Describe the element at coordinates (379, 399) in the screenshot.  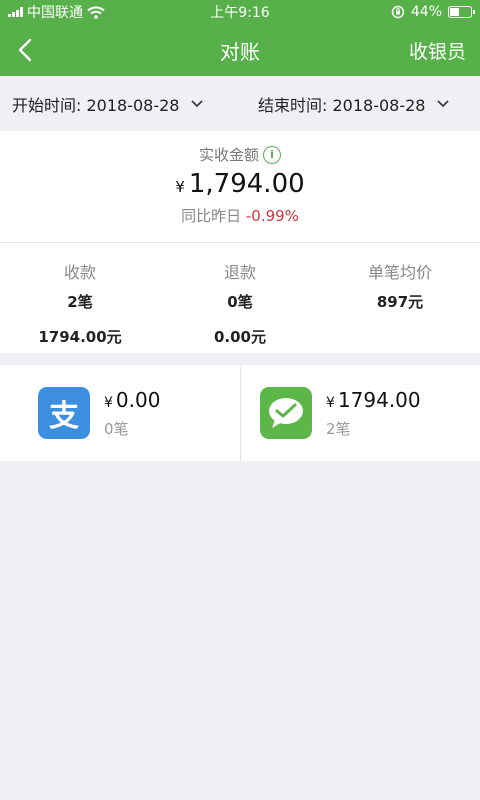
I see `wechat-amount-value: 1794.00` at that location.